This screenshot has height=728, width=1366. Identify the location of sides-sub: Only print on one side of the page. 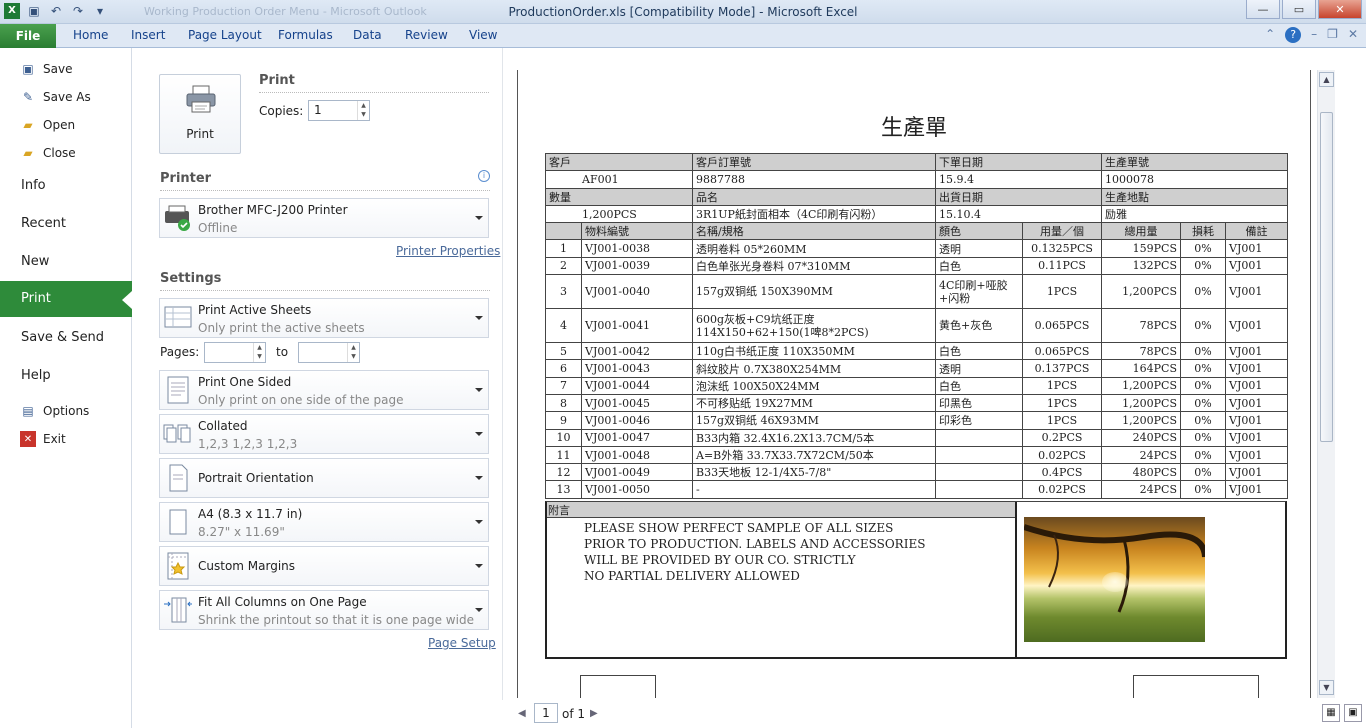
(301, 400).